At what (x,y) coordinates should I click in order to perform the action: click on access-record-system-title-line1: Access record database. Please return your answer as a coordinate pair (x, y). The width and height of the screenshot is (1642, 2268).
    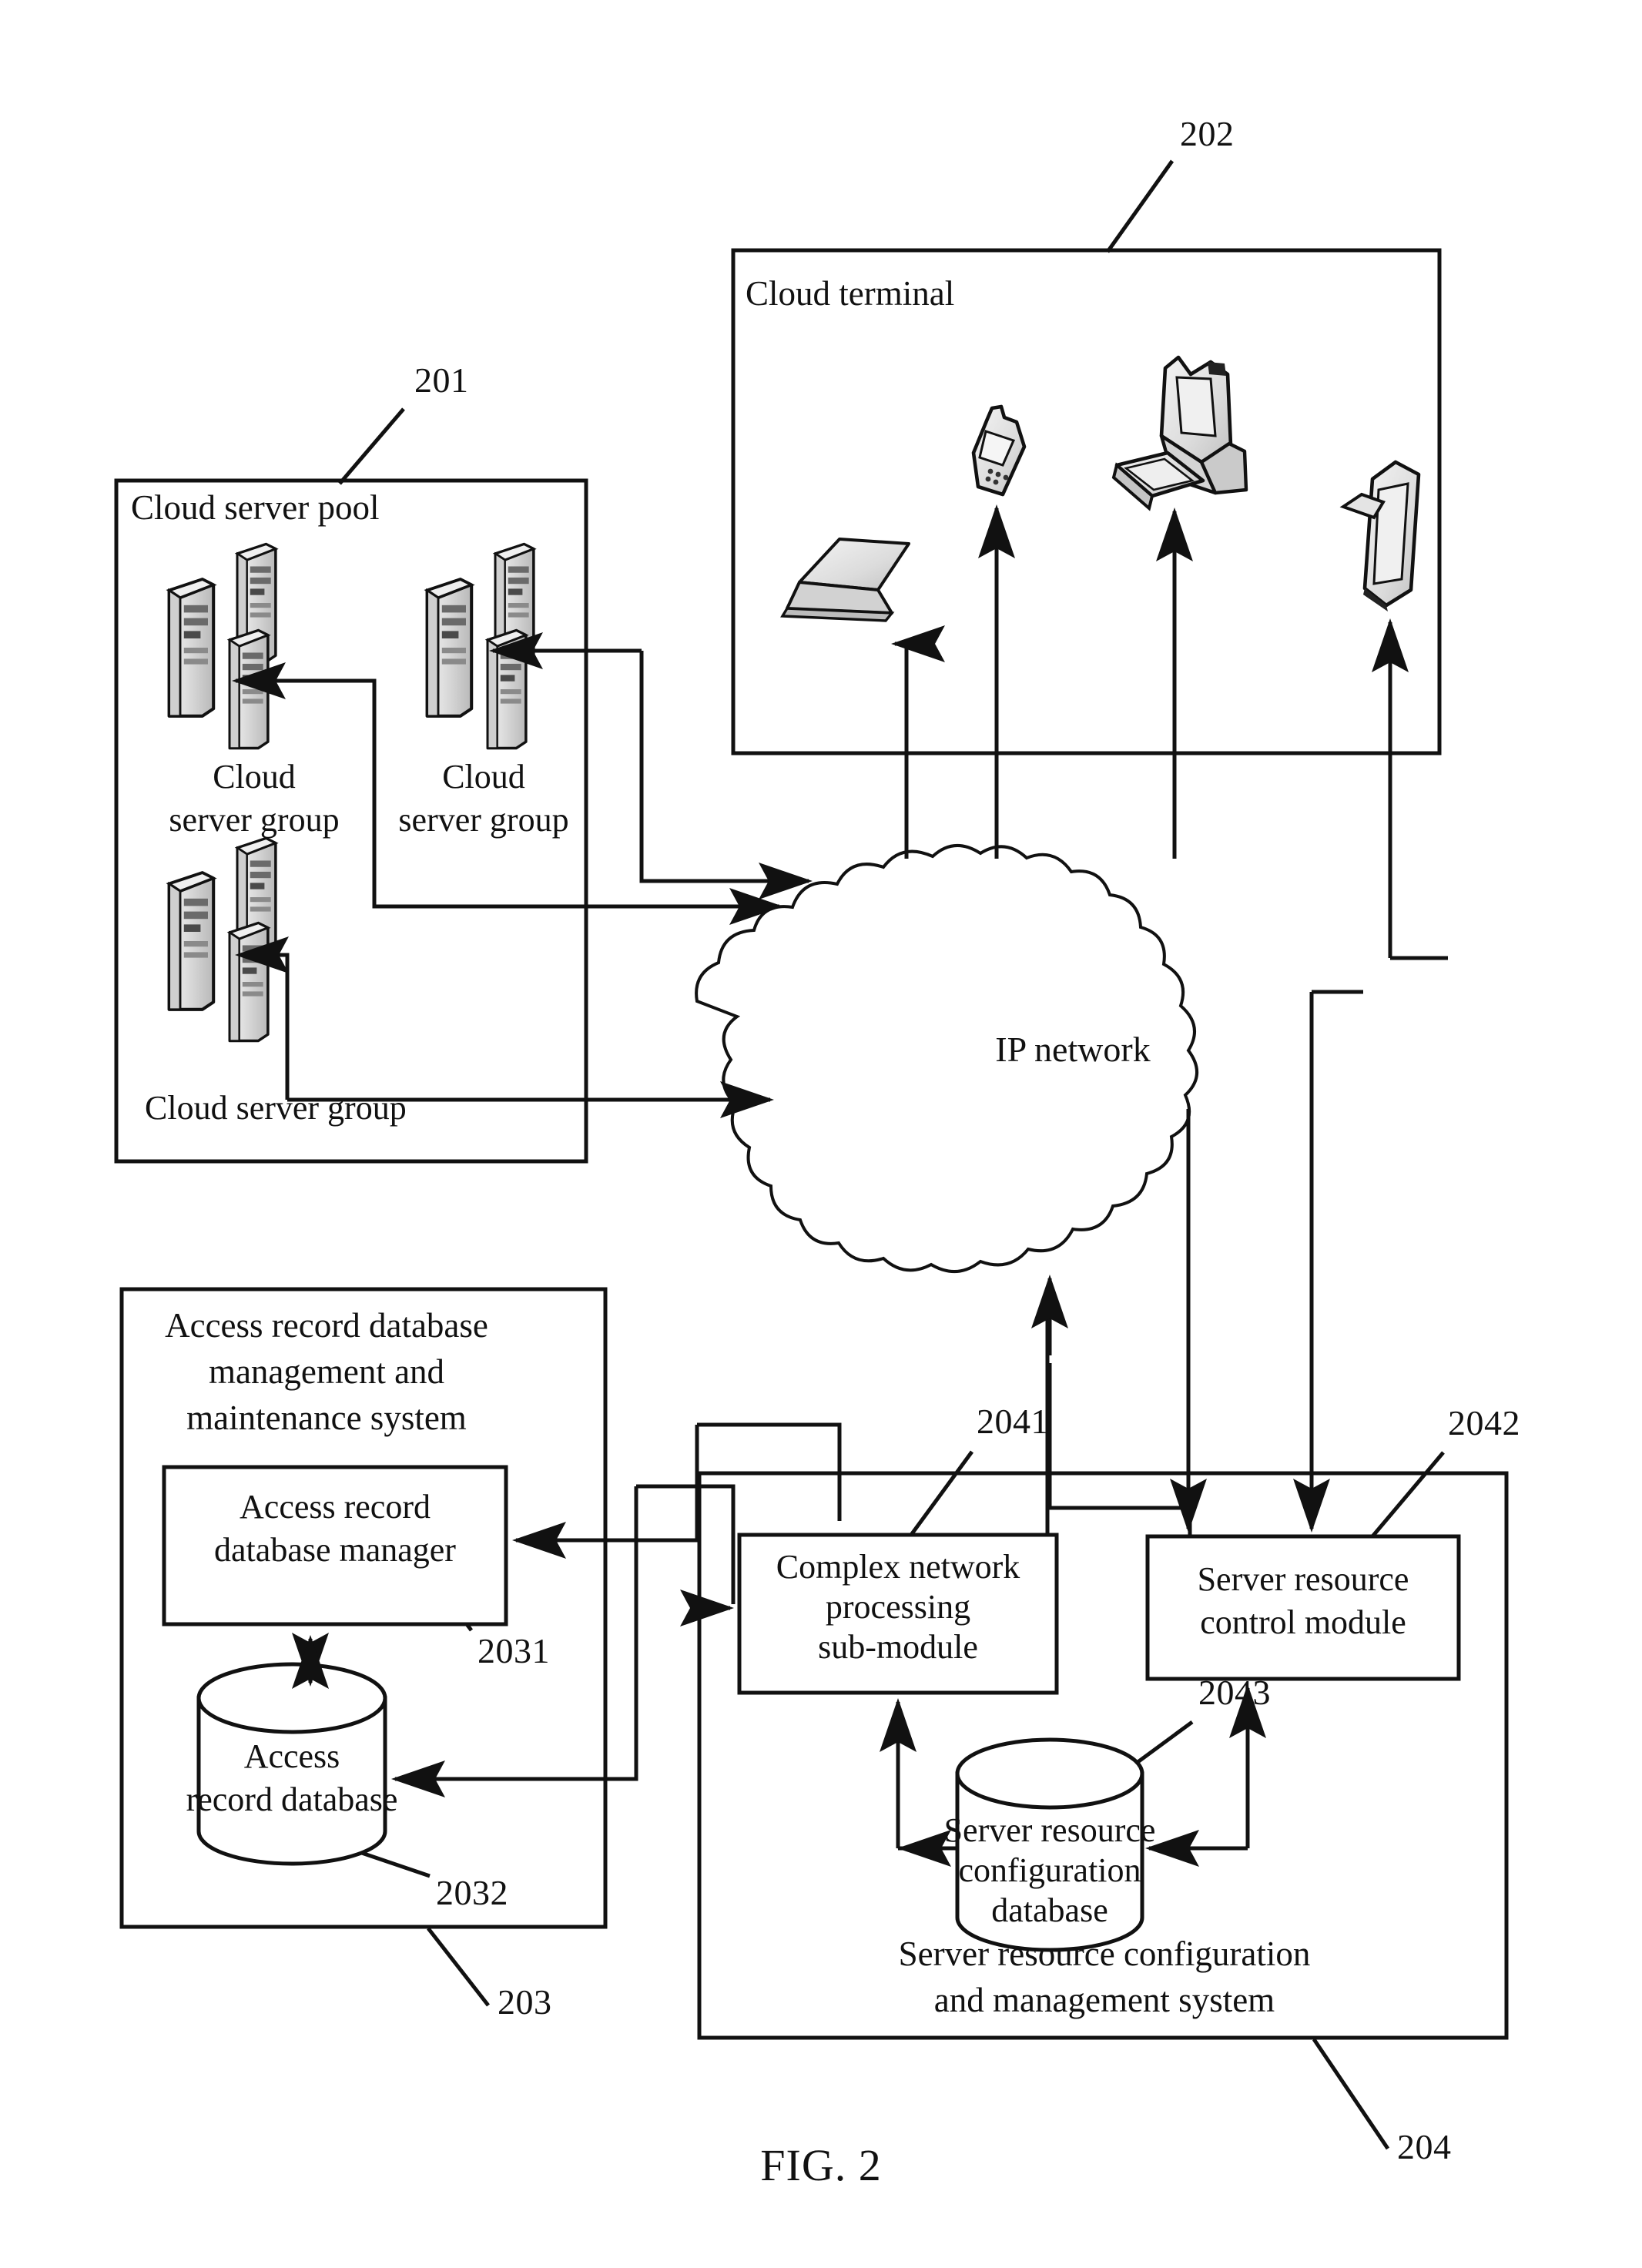
    Looking at the image, I should click on (326, 1325).